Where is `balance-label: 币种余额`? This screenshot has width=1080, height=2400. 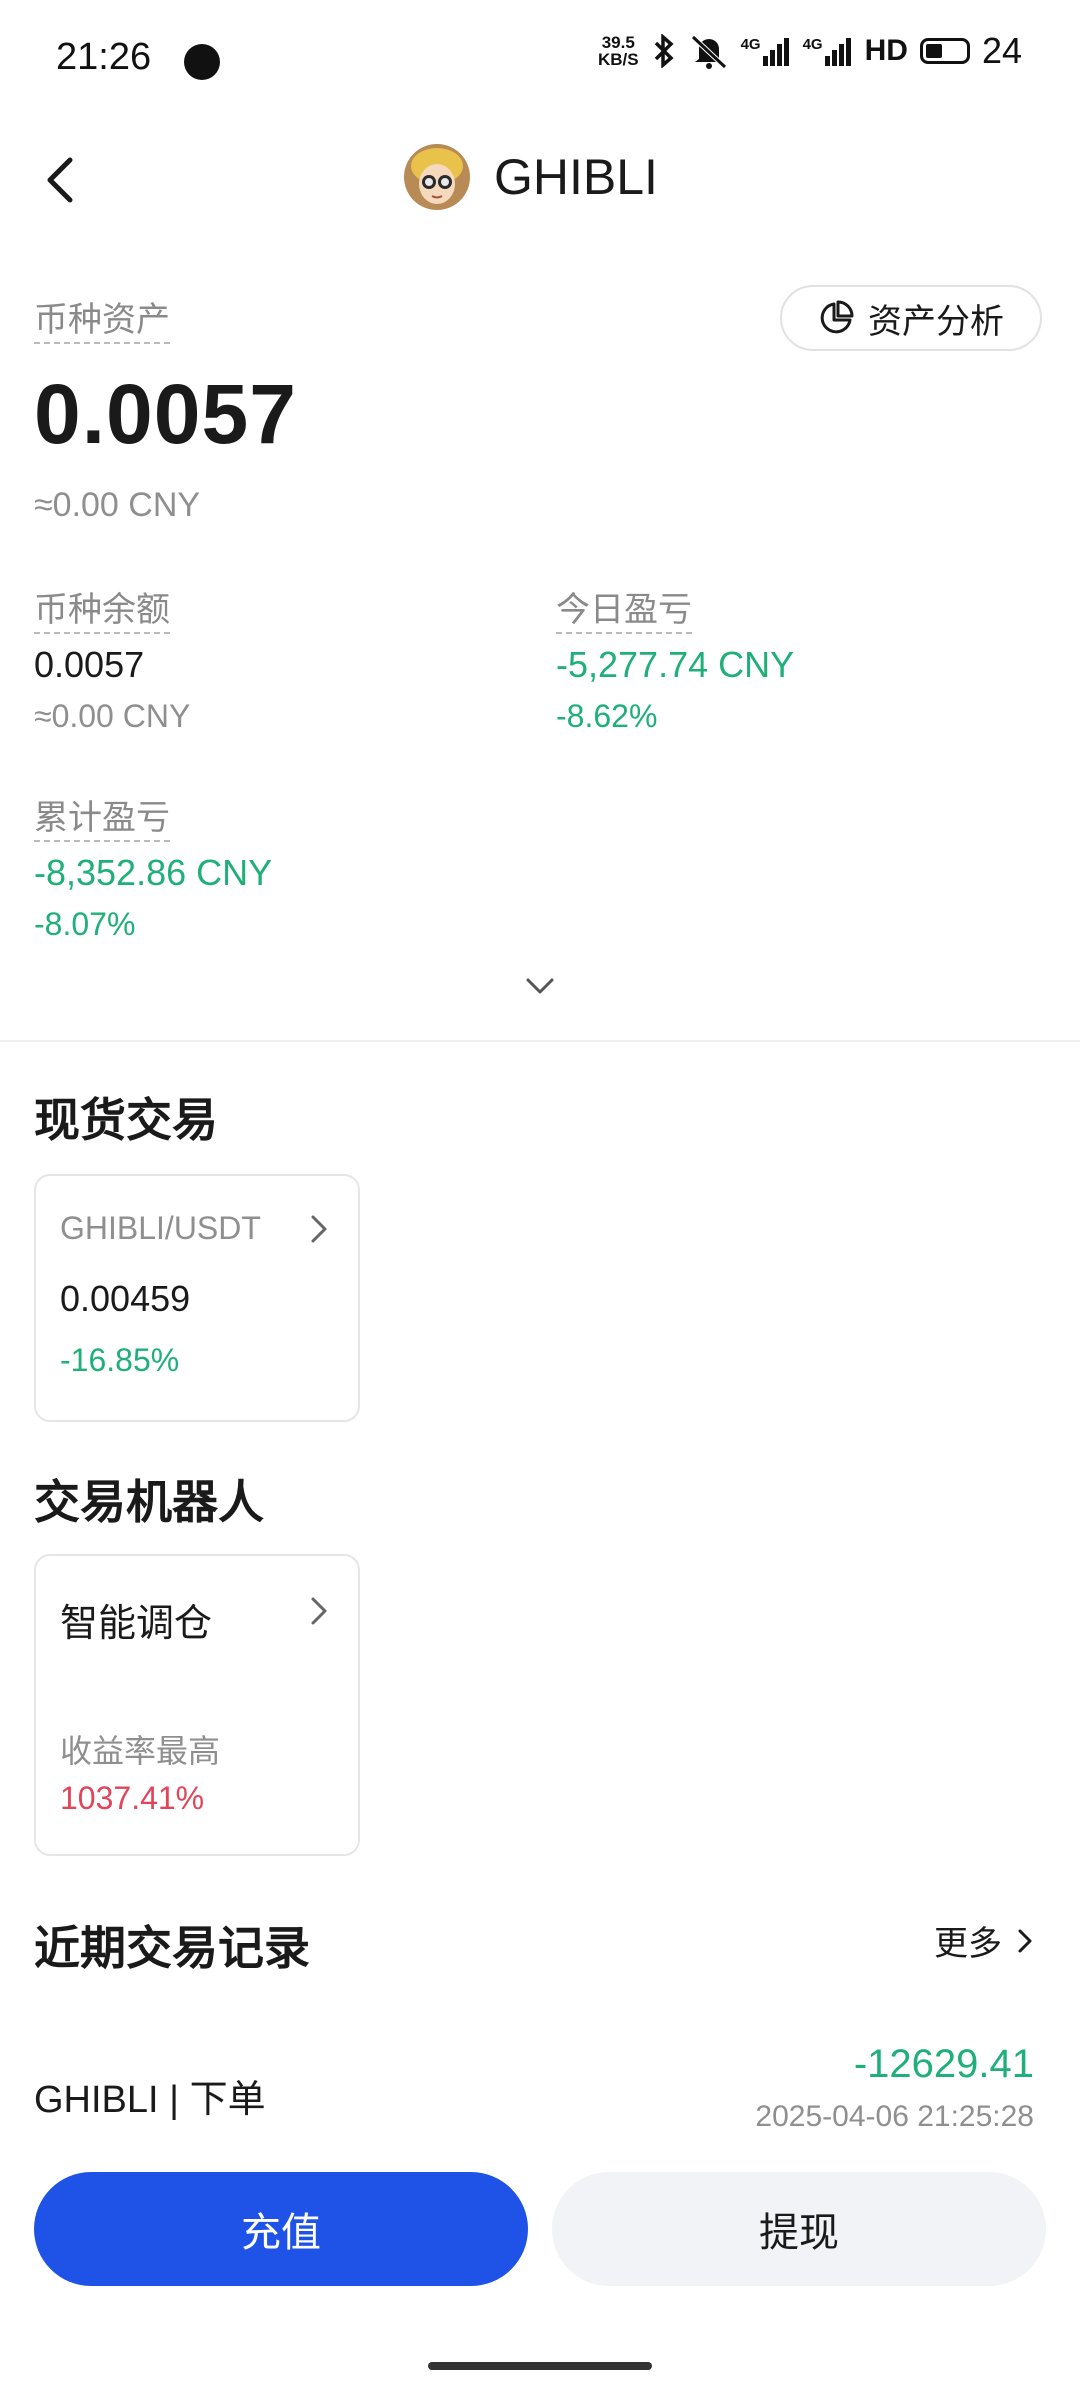
balance-label: 币种余额 is located at coordinates (102, 612).